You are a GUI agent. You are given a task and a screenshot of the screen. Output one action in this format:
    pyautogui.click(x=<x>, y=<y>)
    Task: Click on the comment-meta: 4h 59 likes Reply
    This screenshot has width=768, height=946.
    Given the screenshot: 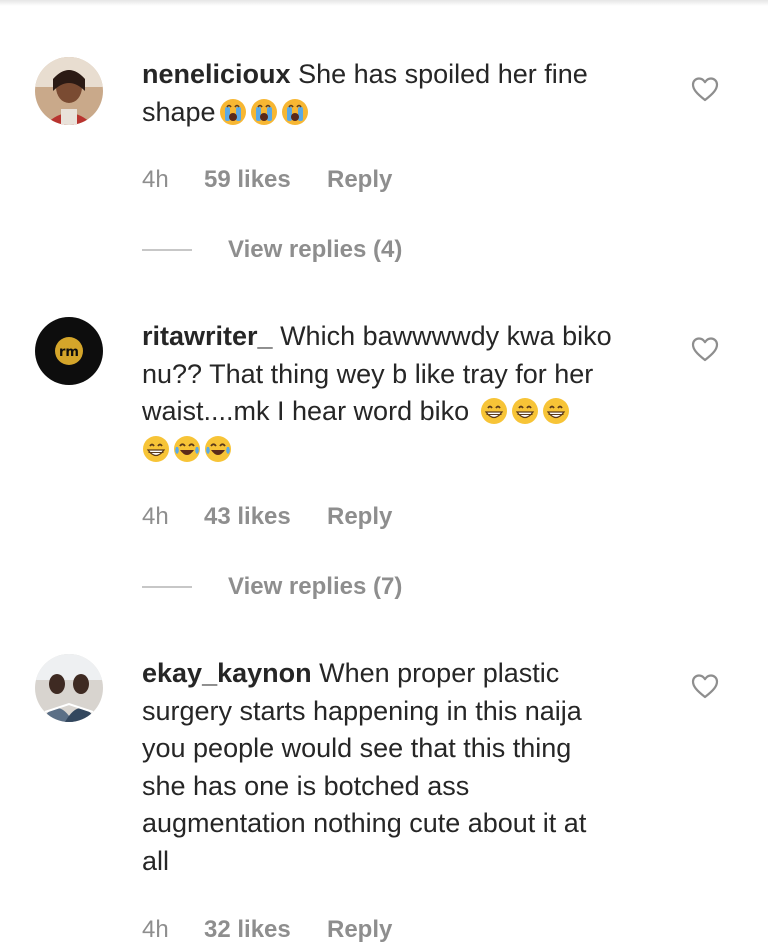 What is the action you would take?
    pyautogui.click(x=267, y=180)
    